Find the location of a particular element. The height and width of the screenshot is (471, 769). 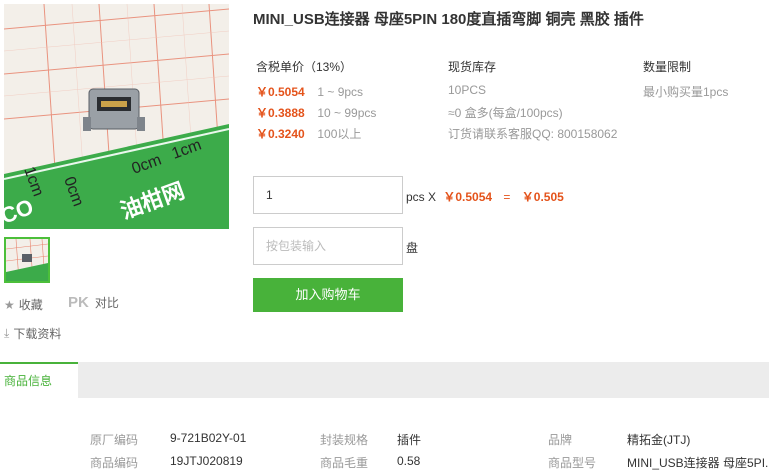

compare-label: 对比 is located at coordinates (106, 303).